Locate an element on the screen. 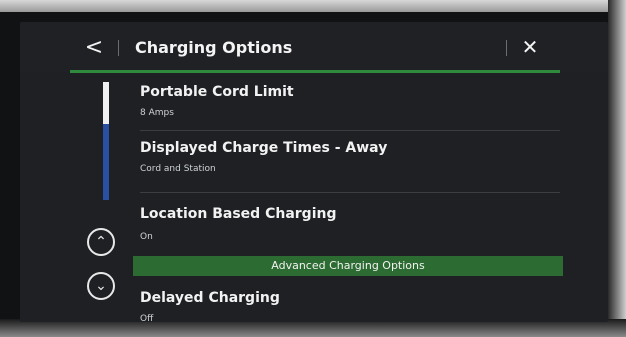 The image size is (626, 337). bezel-top-edge is located at coordinates (313, 6).